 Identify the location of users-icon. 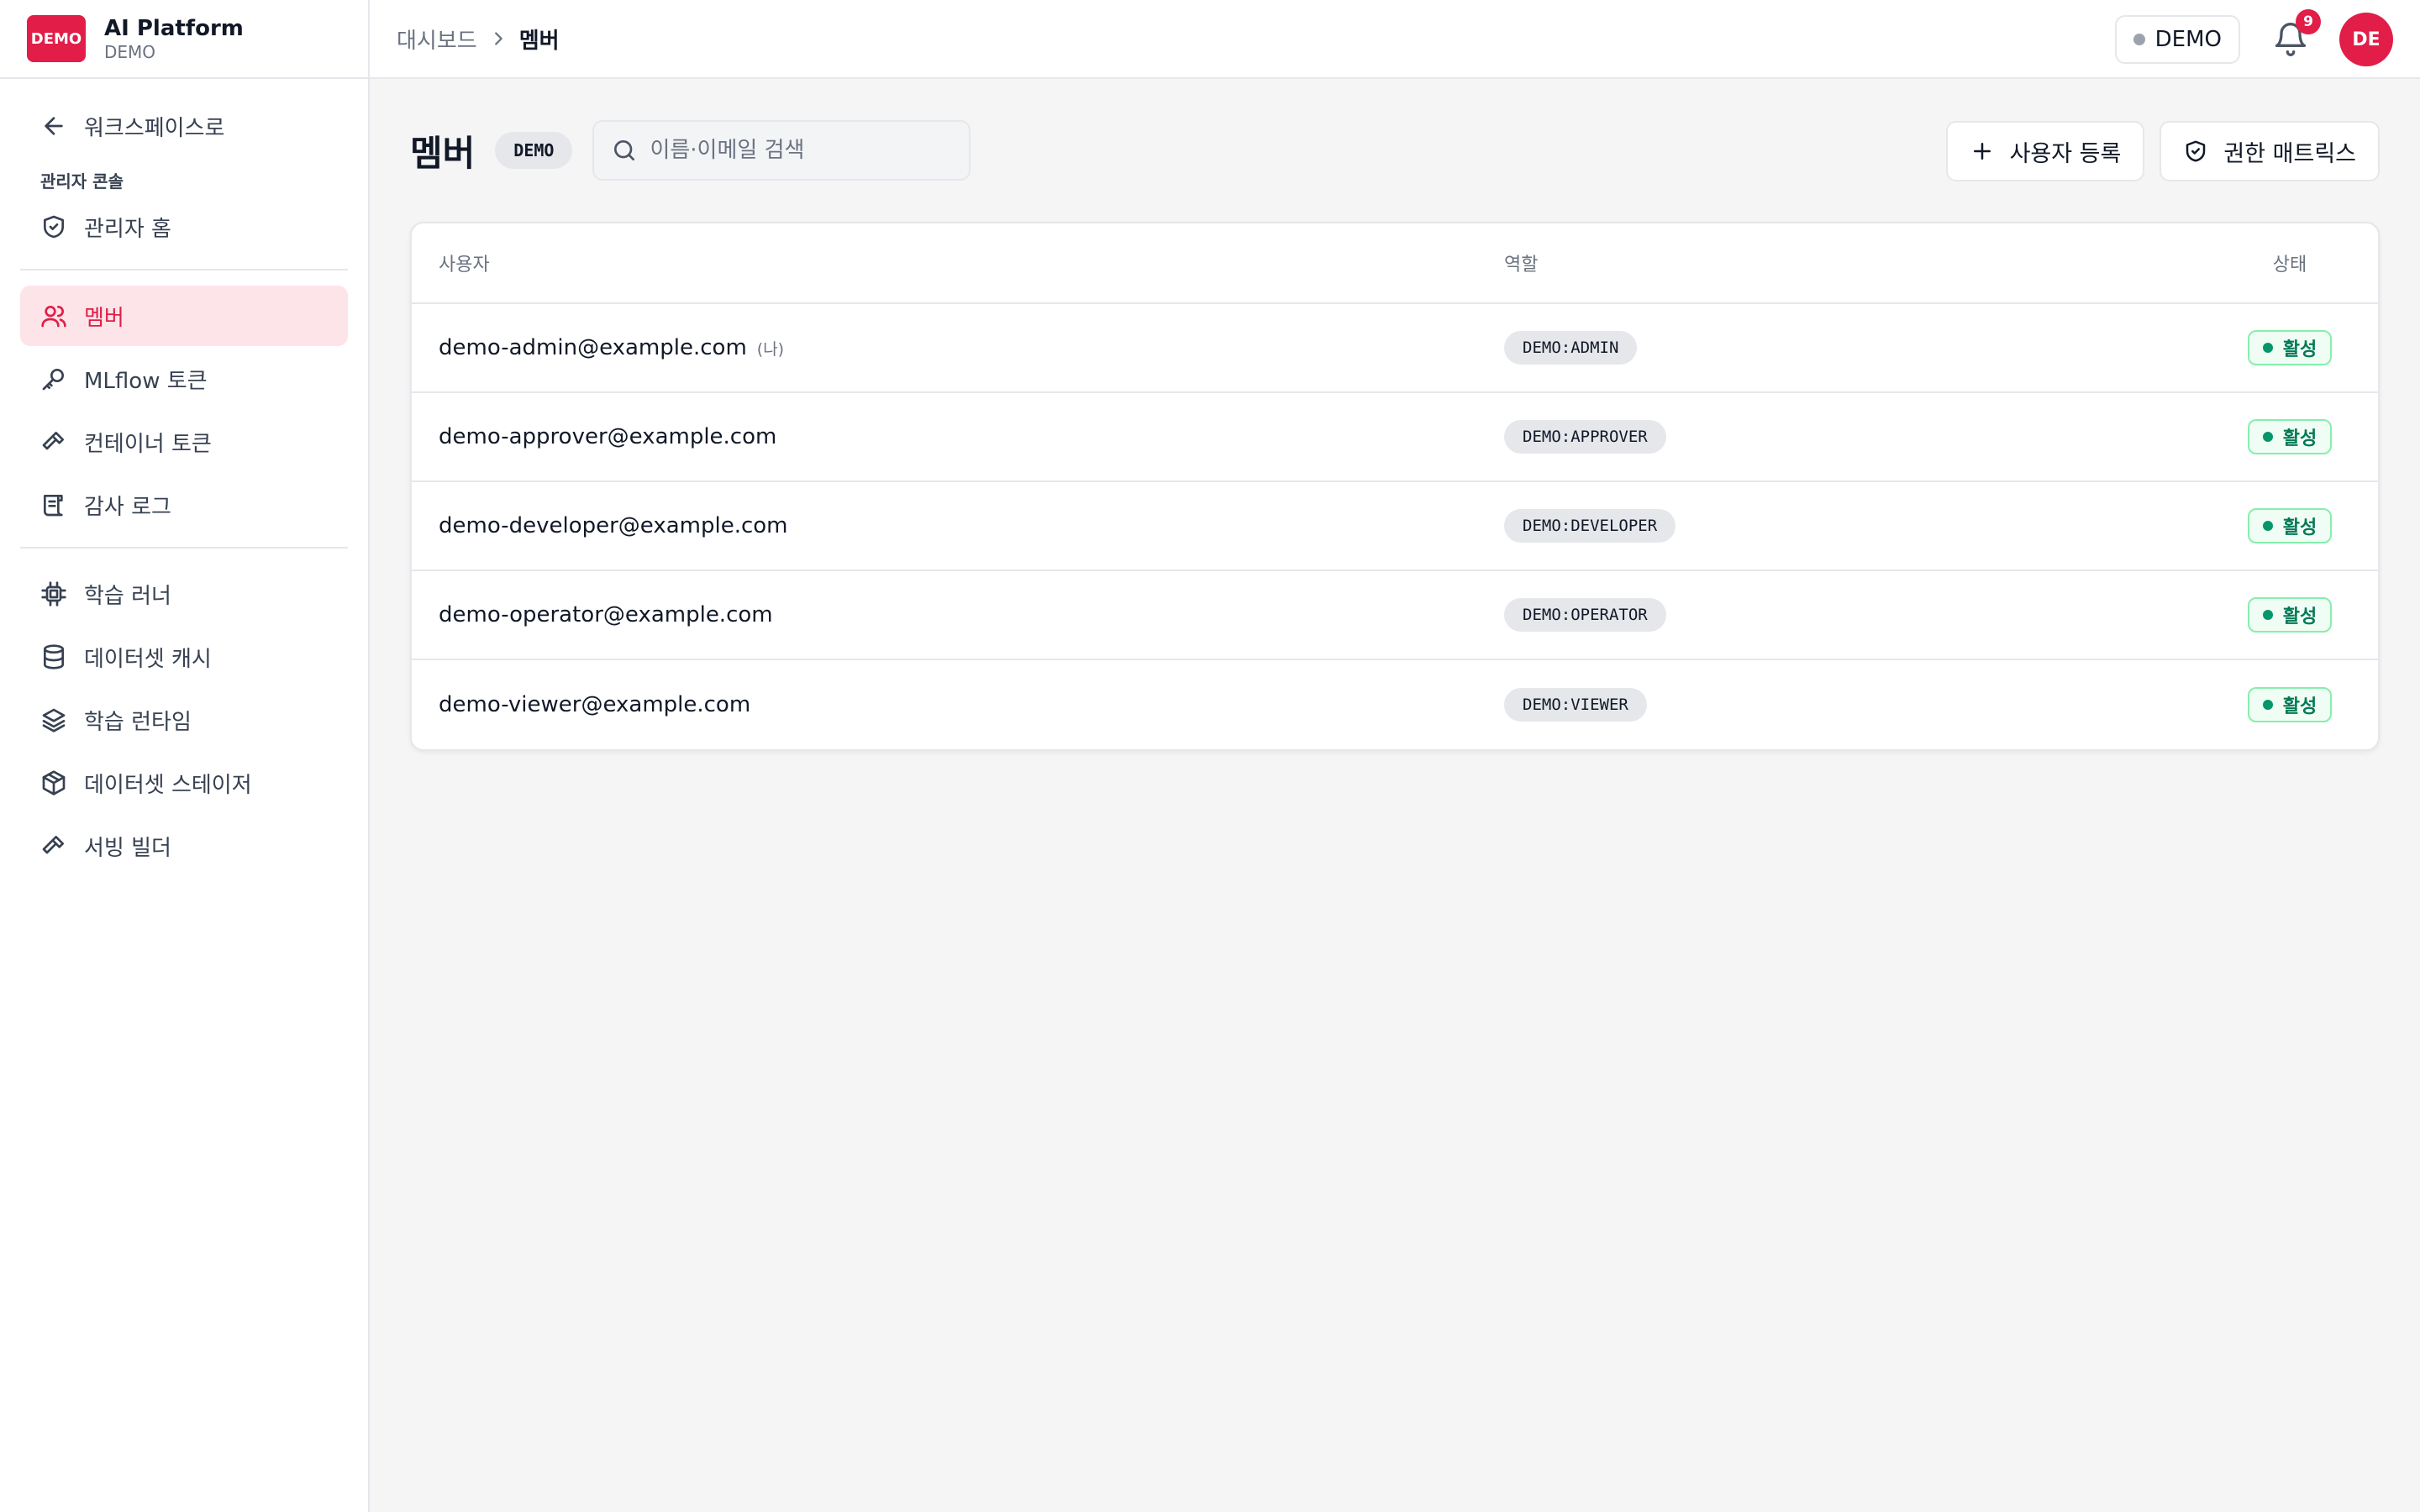
(53, 317).